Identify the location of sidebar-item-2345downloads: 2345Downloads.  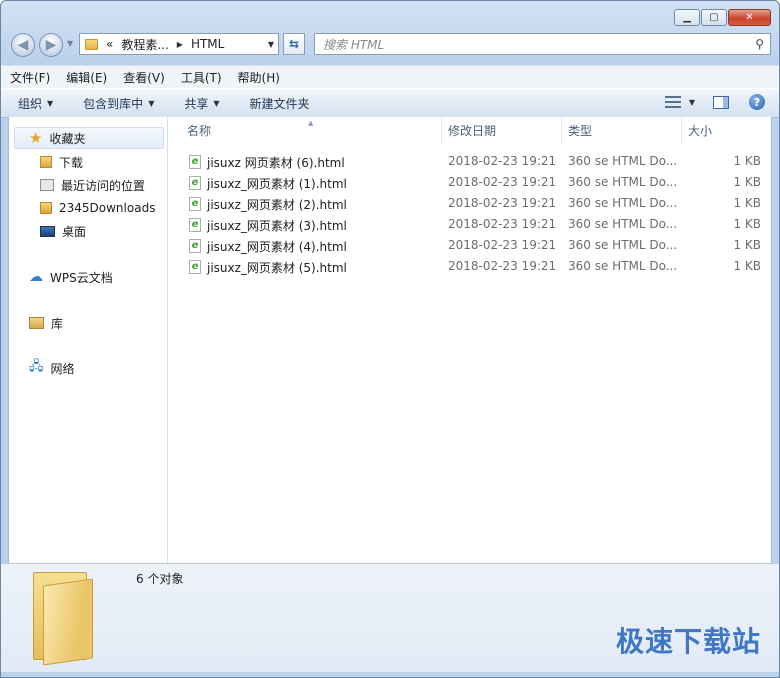
(97, 208).